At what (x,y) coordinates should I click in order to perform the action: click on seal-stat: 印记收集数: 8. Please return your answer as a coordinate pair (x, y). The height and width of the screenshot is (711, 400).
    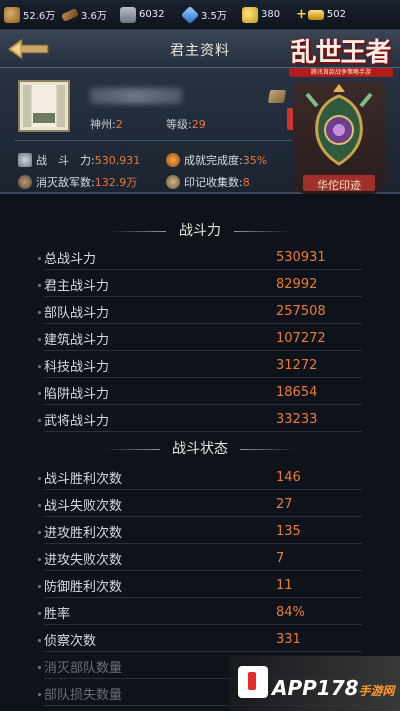
    Looking at the image, I should click on (208, 182).